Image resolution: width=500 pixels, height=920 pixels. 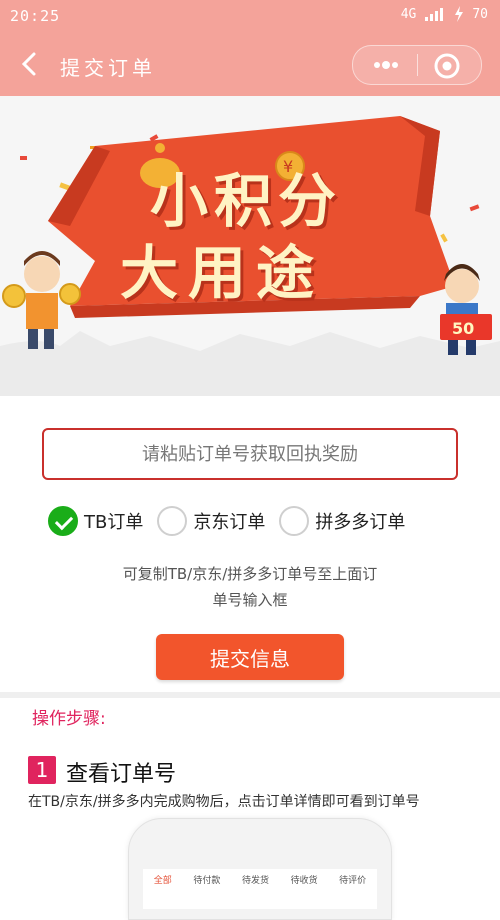 What do you see at coordinates (108, 68) in the screenshot?
I see `page-title: 提交订单` at bounding box center [108, 68].